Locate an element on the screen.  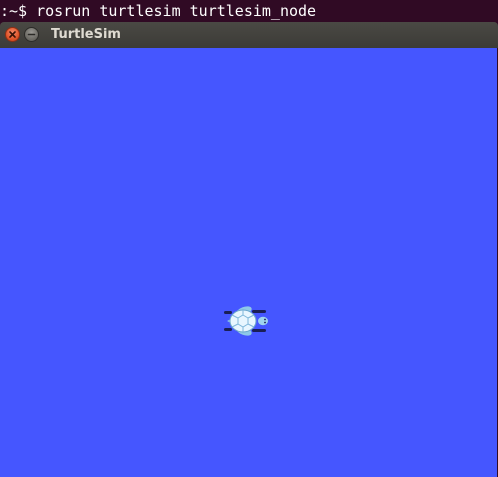
terminal-command-line: :~$ rosrun turtlesim turtlesim_node is located at coordinates (249, 11).